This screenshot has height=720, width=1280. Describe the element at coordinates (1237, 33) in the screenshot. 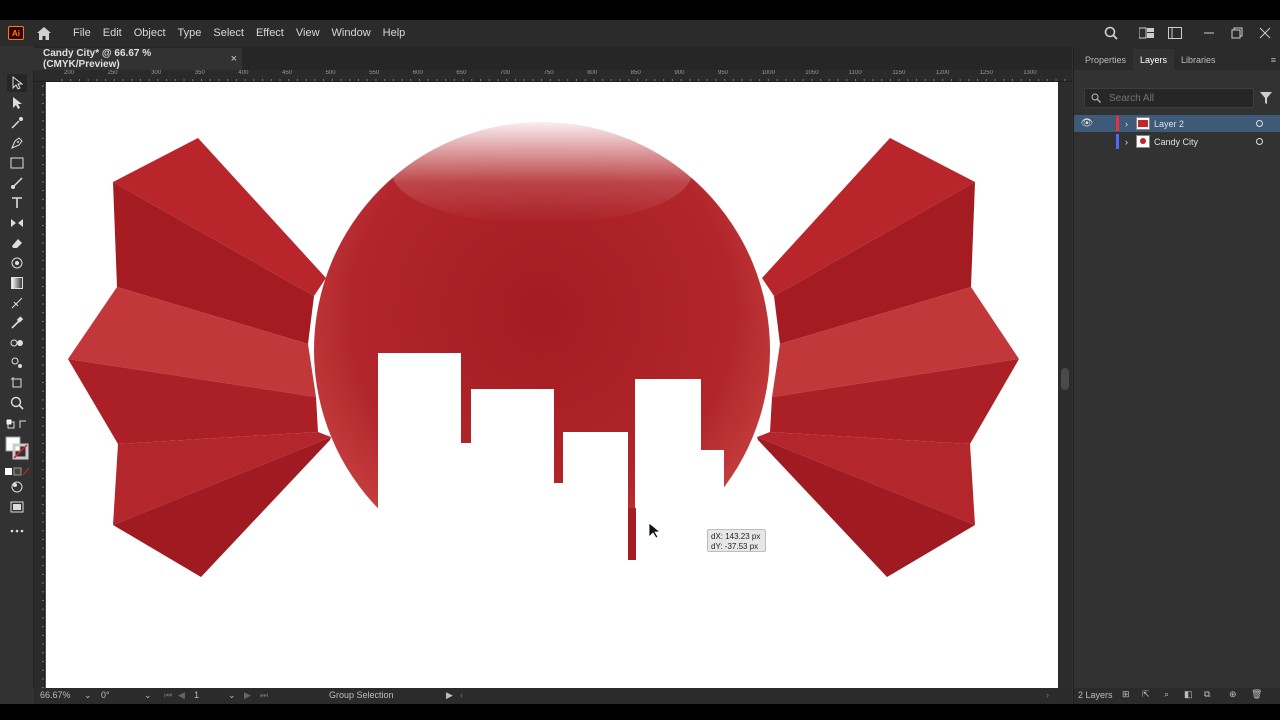

I see `restore-icon` at that location.